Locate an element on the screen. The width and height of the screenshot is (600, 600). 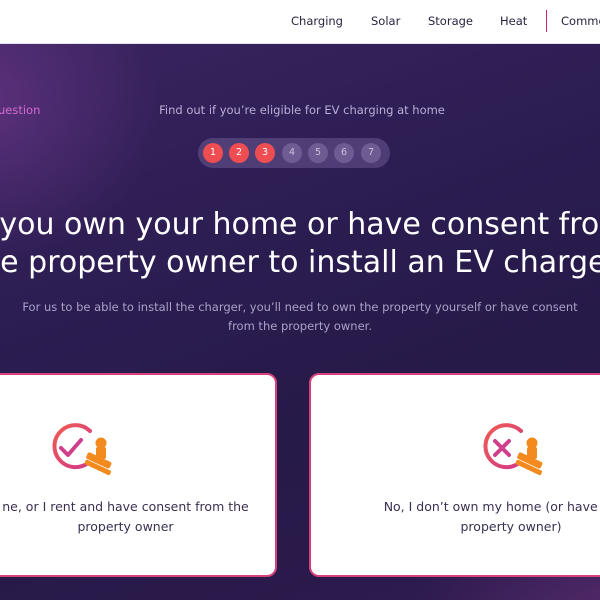
step-2: 2 is located at coordinates (239, 153).